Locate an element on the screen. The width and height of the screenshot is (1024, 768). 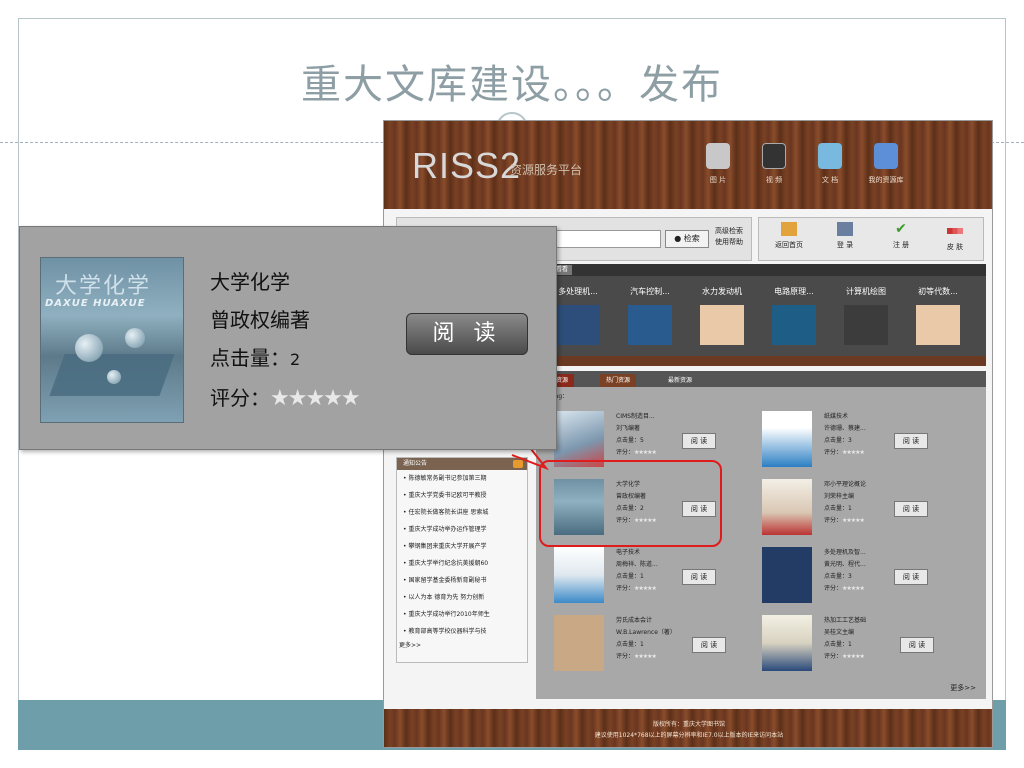
zoom-read-button: 阅 读 is located at coordinates (467, 334).